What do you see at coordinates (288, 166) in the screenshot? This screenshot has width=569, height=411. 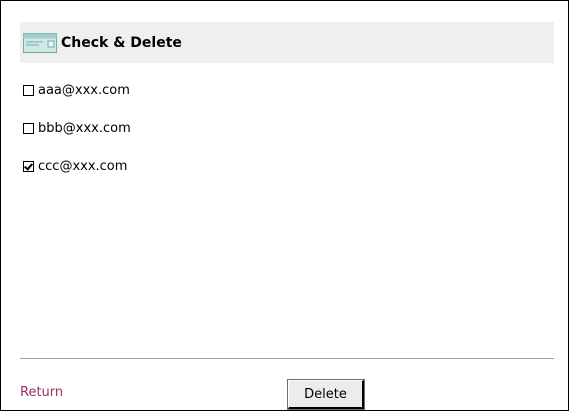 I see `email-item-ccc: ccc@xxx.com` at bounding box center [288, 166].